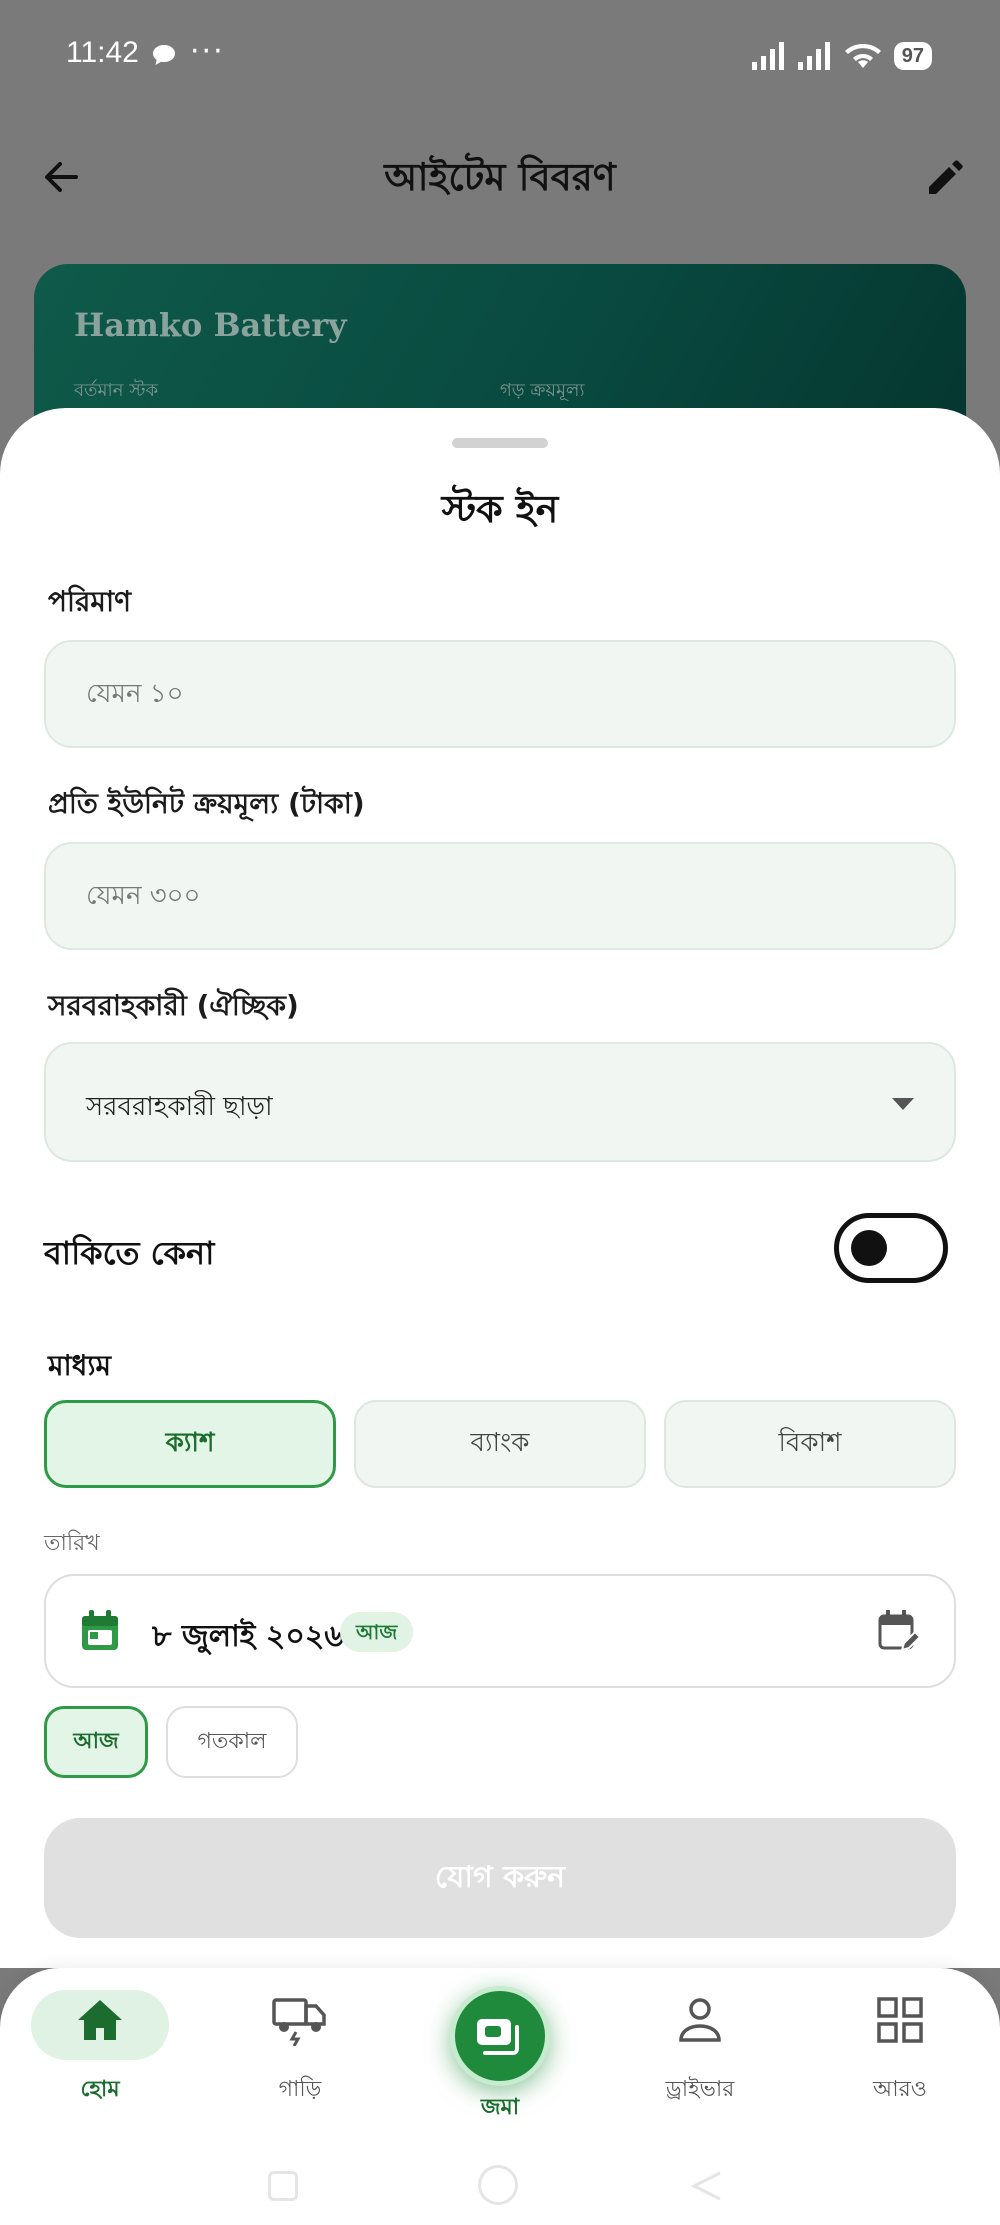  I want to click on calendar-icon, so click(100, 1630).